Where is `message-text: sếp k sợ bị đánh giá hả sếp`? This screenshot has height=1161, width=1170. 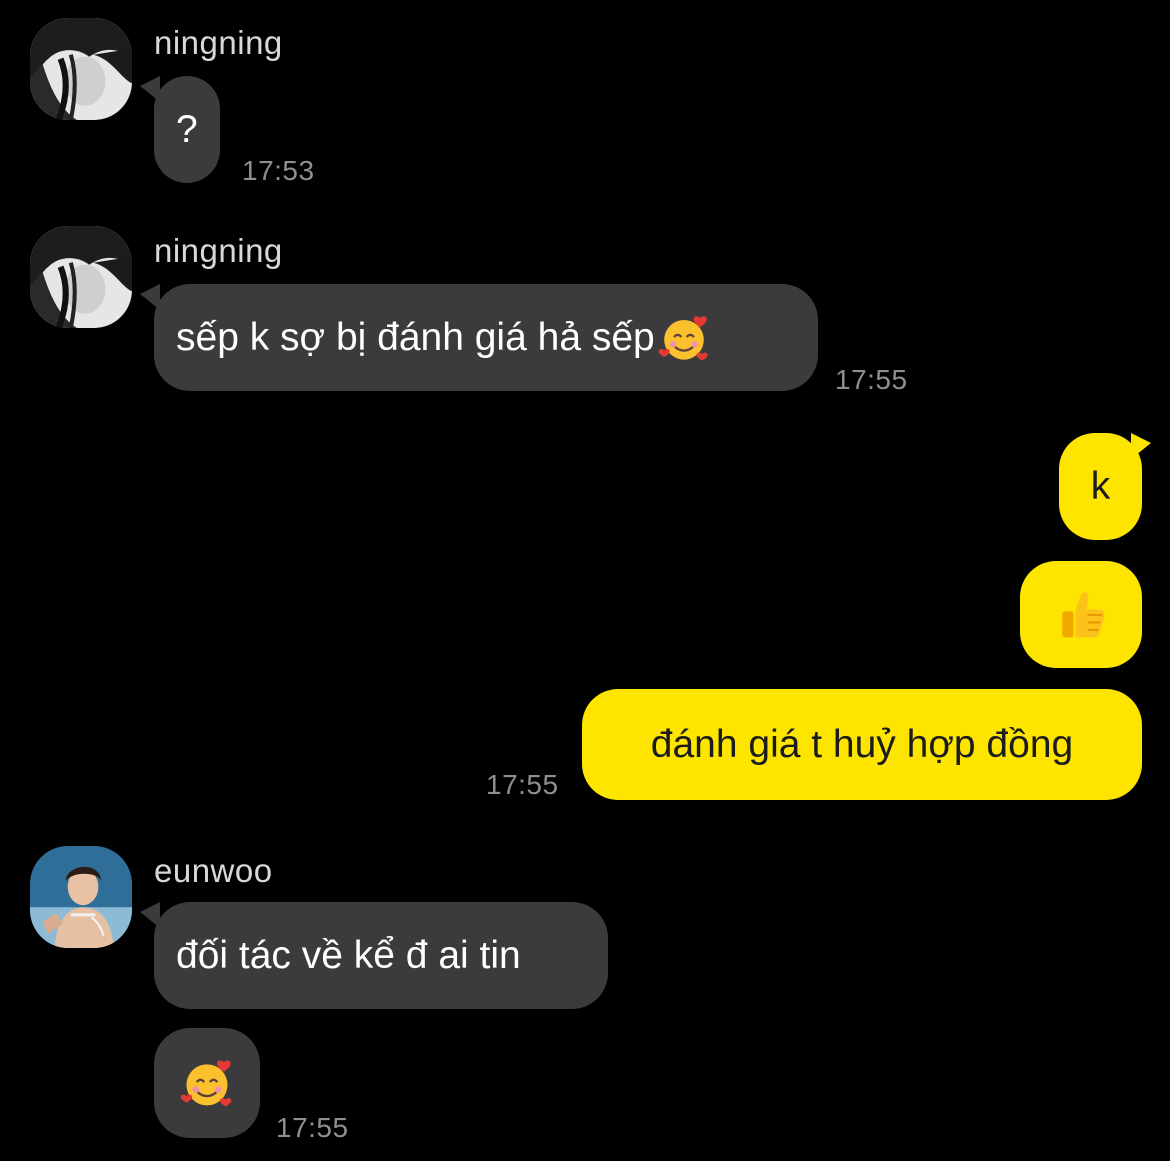 message-text: sếp k sợ bị đánh giá hả sếp is located at coordinates (415, 337).